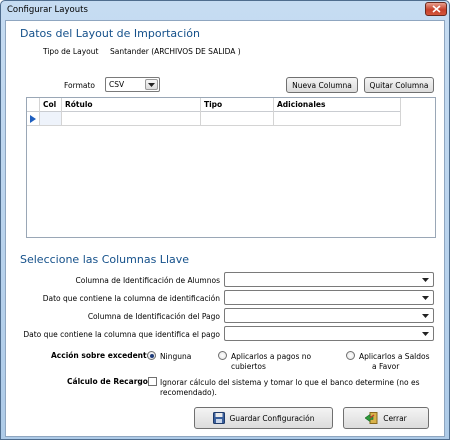 This screenshot has width=450, height=440. What do you see at coordinates (385, 366) in the screenshot?
I see `excess-apply-balance-label-line2: a Favor` at bounding box center [385, 366].